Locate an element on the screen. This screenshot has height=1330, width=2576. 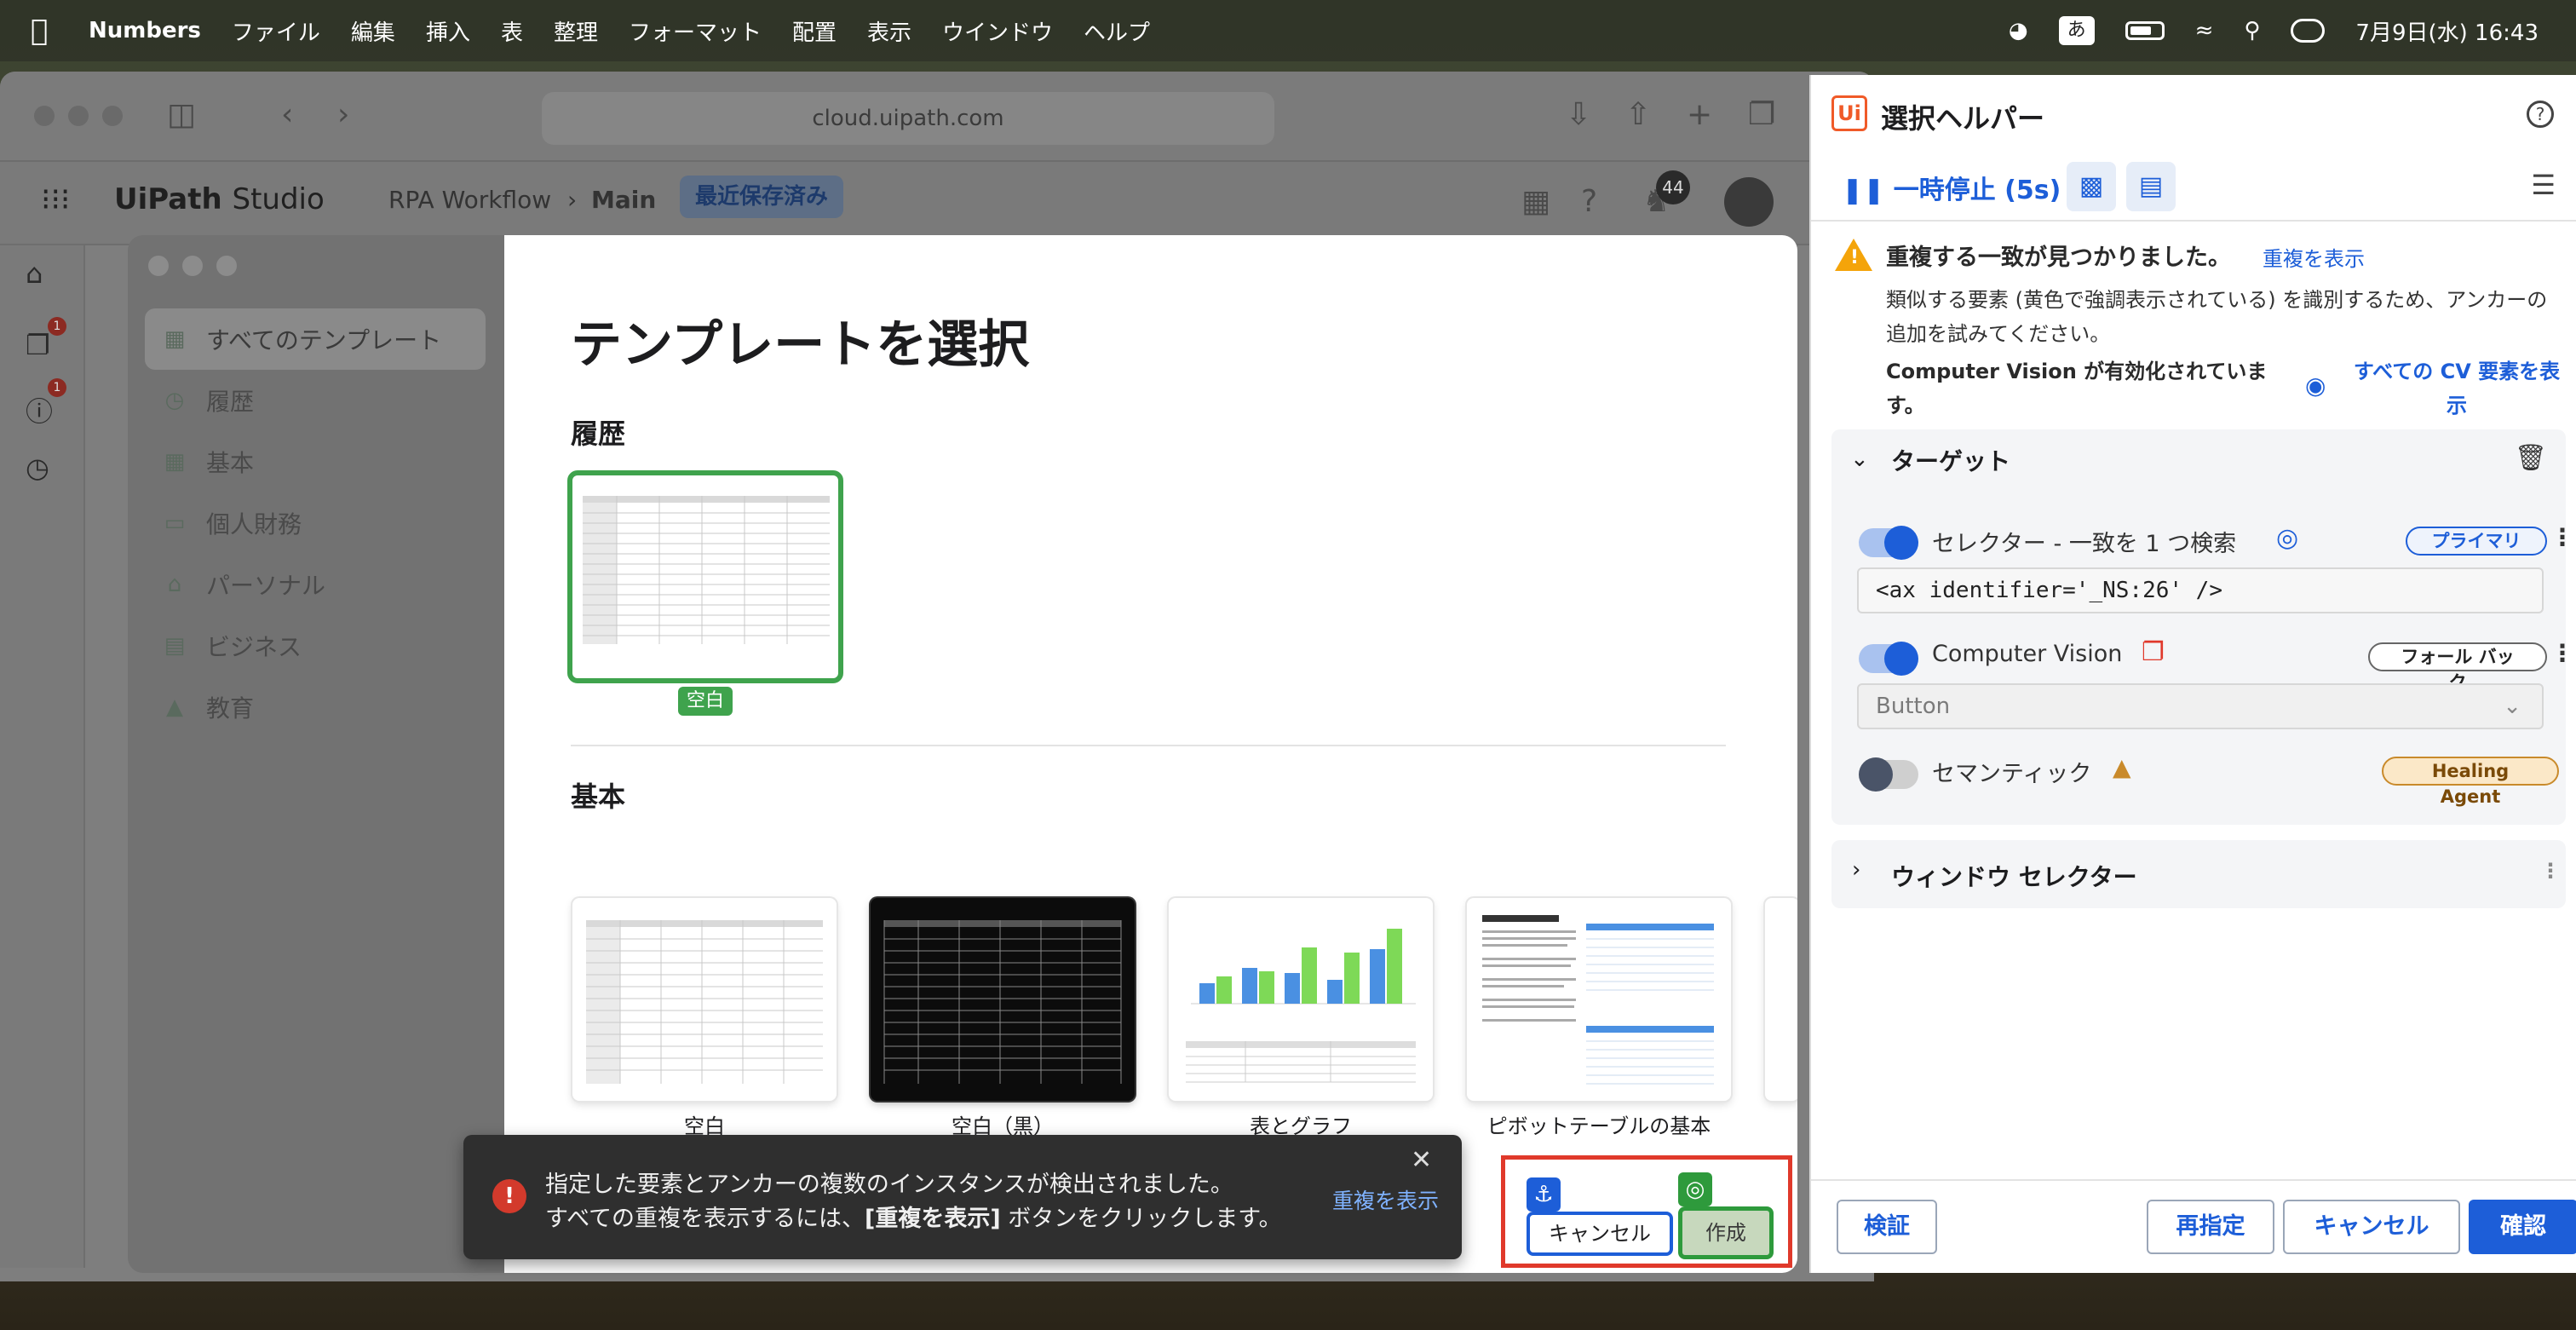
validate-button: 検証 is located at coordinates (1887, 1227).